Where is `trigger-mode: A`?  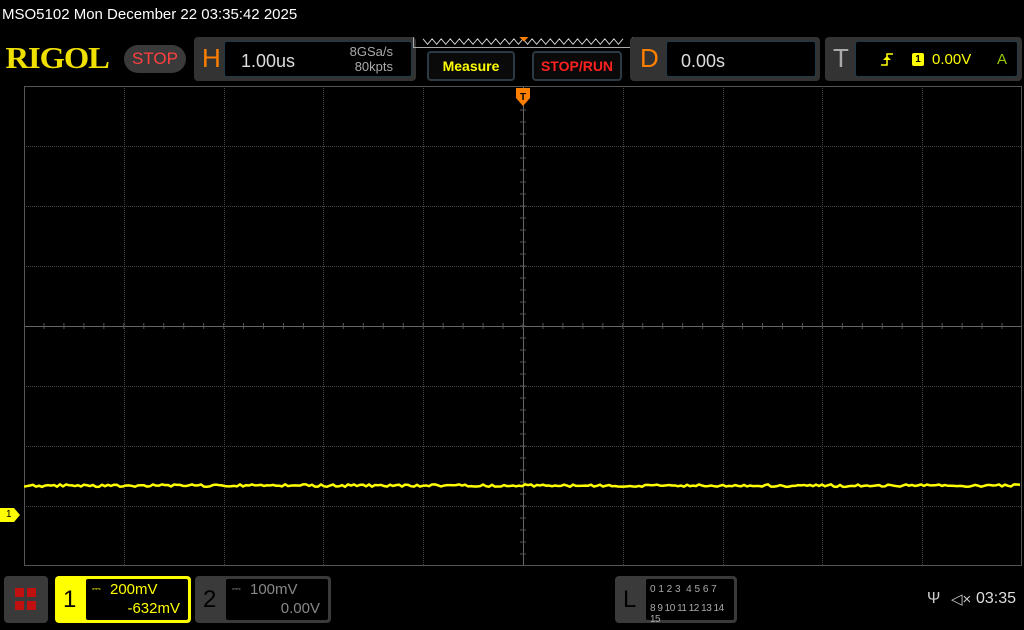 trigger-mode: A is located at coordinates (1002, 59).